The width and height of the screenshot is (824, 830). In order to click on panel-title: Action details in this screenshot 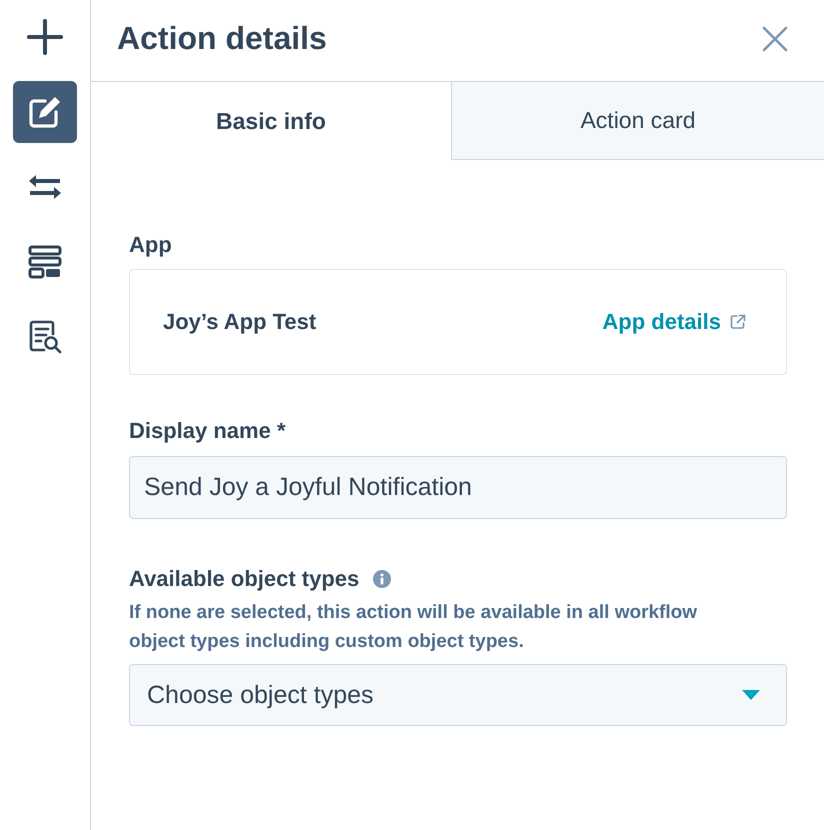, I will do `click(222, 38)`.